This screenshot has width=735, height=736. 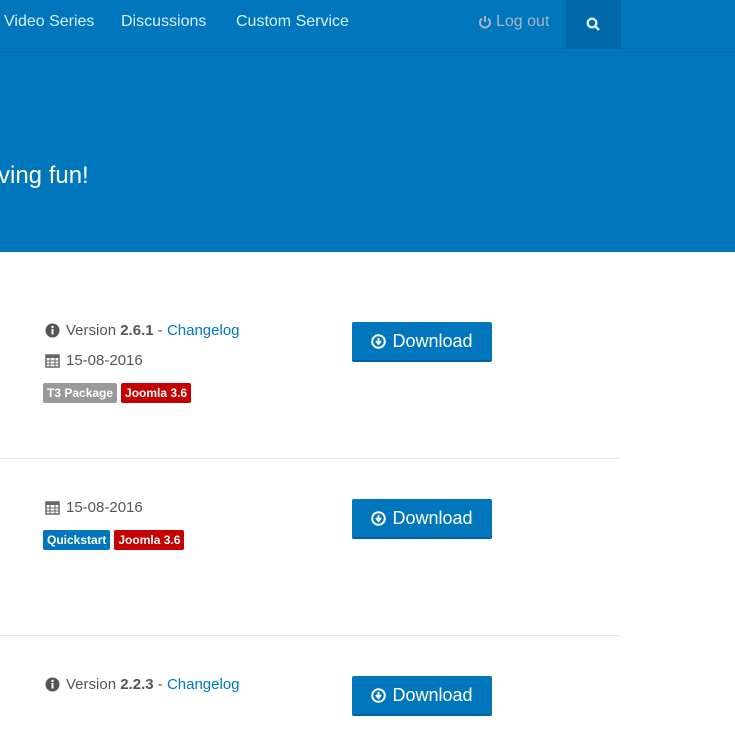 I want to click on version-line: Version 2.2.3 - Changelog, so click(x=142, y=684).